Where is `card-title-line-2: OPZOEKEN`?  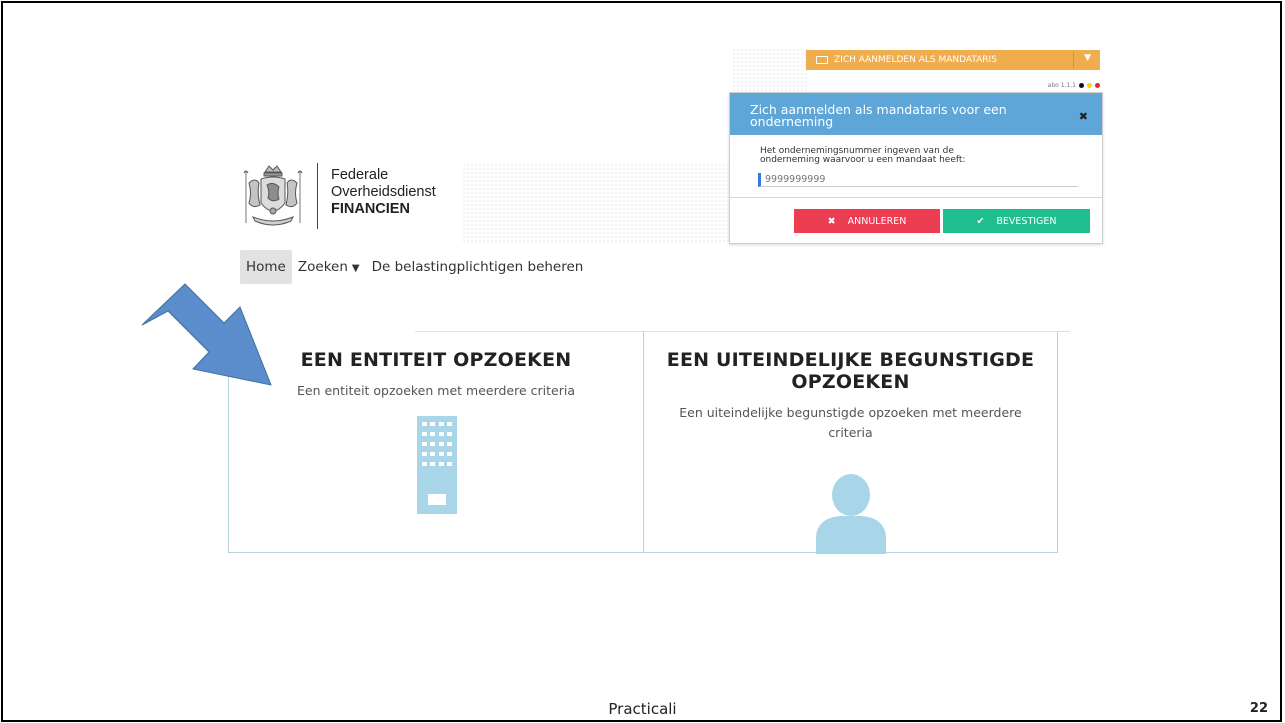 card-title-line-2: OPZOEKEN is located at coordinates (850, 382).